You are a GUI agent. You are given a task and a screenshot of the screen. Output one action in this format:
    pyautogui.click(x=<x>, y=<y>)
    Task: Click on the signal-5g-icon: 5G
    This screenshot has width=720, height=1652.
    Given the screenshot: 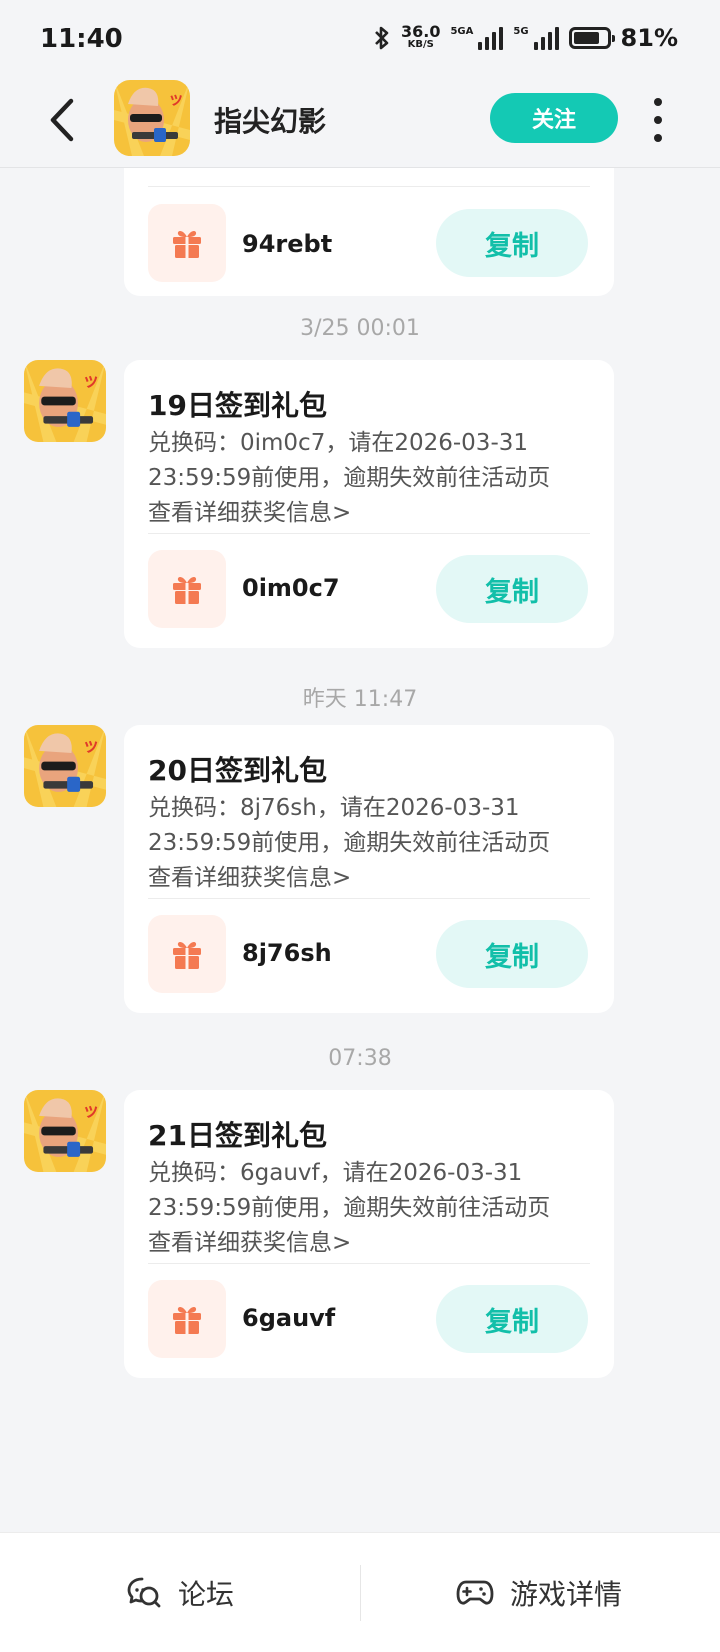 What is the action you would take?
    pyautogui.click(x=536, y=38)
    